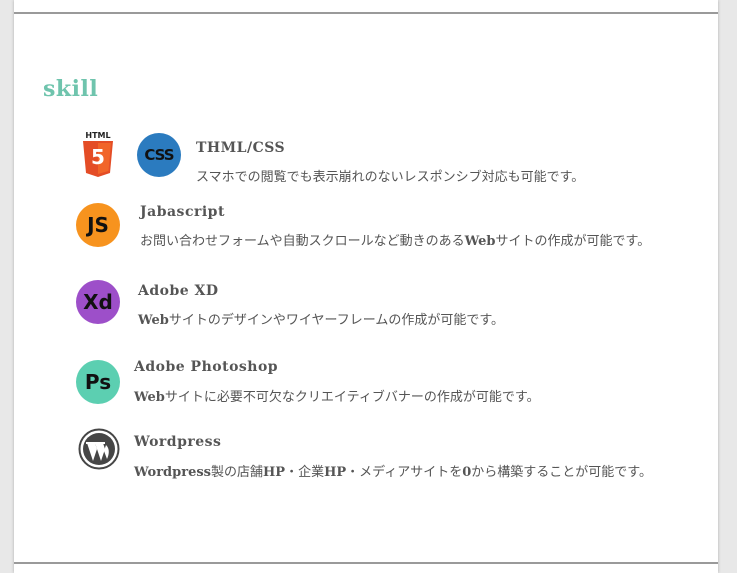 This screenshot has height=573, width=737. I want to click on js-glyph: JS, so click(98, 225).